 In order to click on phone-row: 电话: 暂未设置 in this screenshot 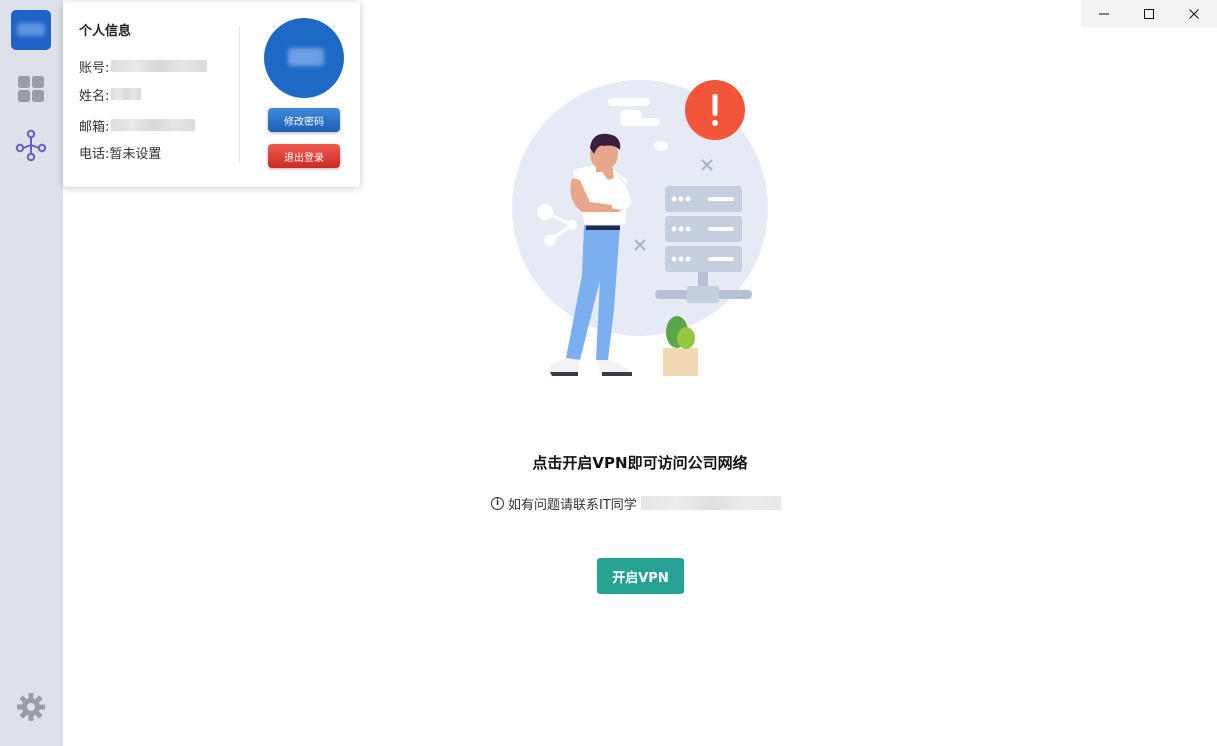, I will do `click(120, 152)`.